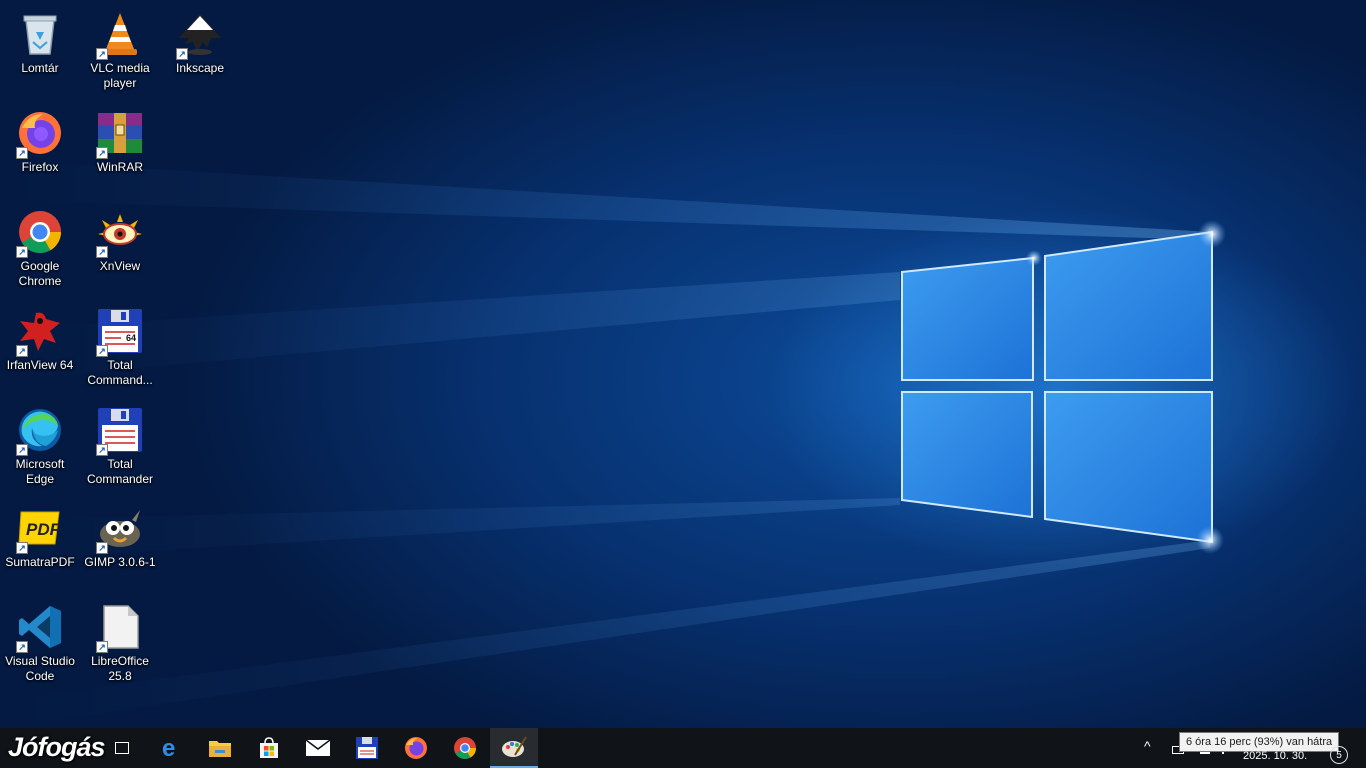  What do you see at coordinates (40, 233) in the screenshot?
I see `chrome-icon: ↗` at bounding box center [40, 233].